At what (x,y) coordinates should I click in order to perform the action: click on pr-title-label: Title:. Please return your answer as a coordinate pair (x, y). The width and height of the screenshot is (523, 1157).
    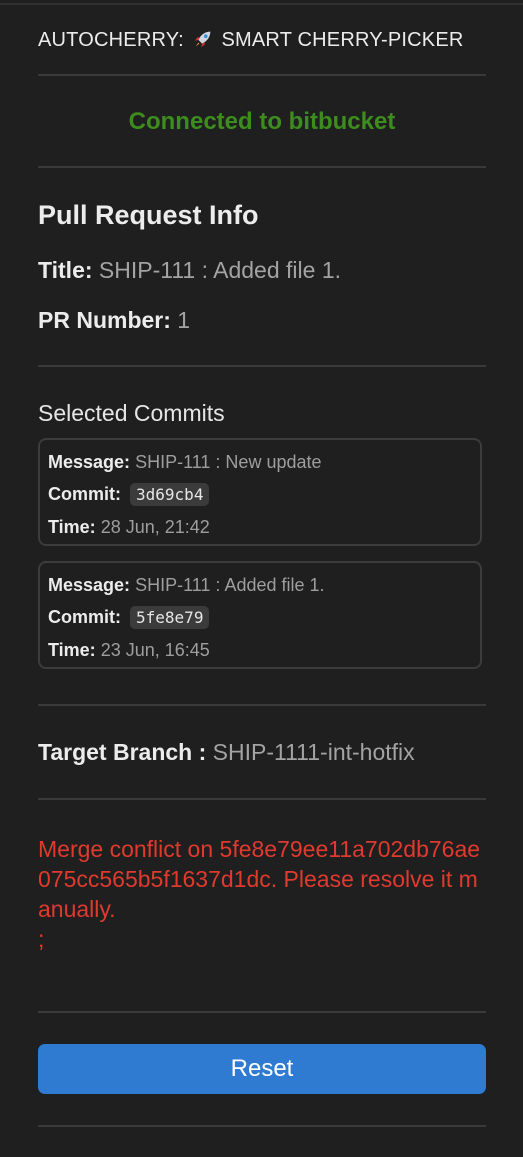
    Looking at the image, I should click on (65, 270).